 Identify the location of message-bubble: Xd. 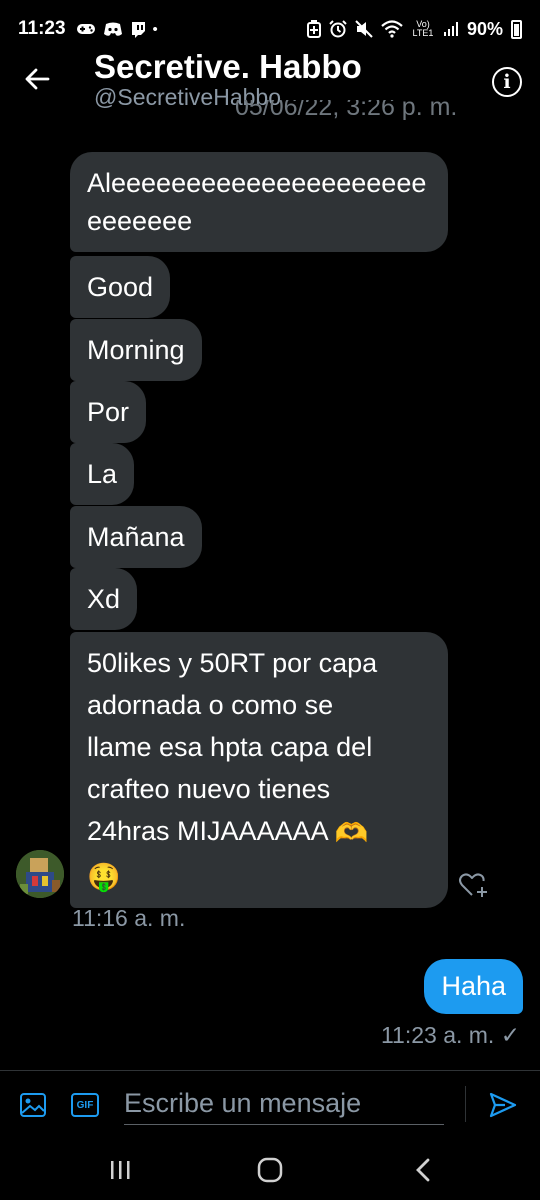
(104, 599).